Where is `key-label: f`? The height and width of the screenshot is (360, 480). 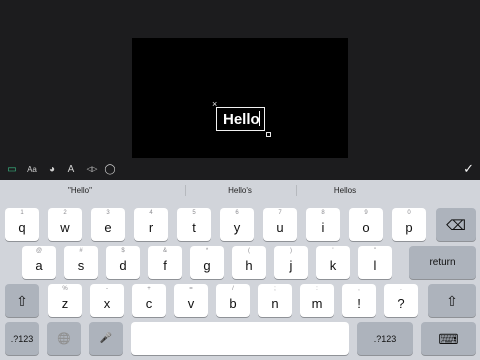
key-label: f is located at coordinates (165, 265).